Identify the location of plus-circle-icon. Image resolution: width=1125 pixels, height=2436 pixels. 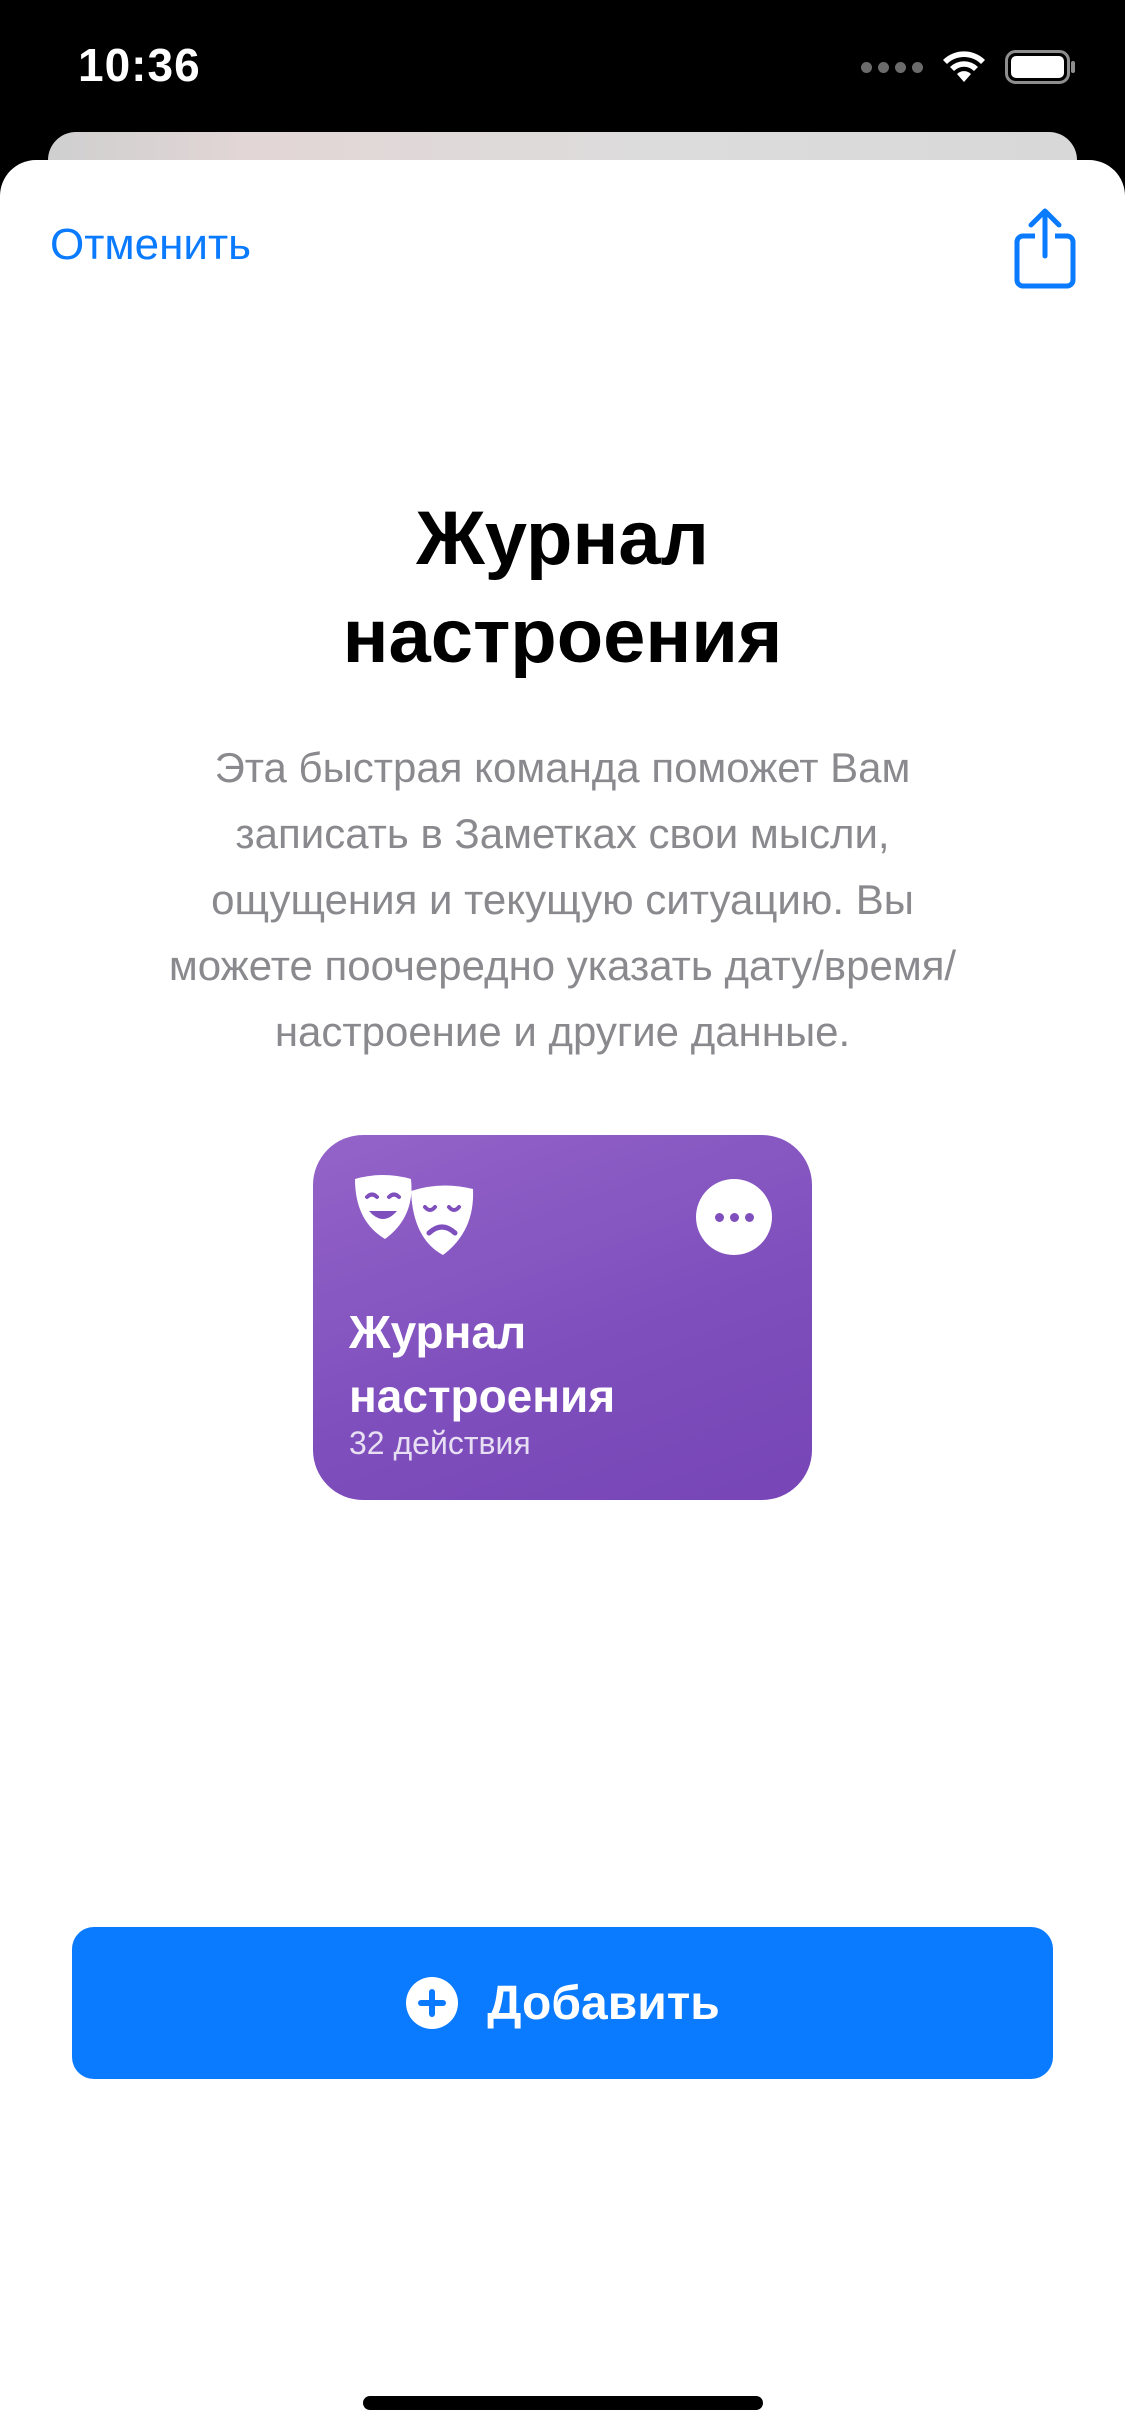
(432, 2003).